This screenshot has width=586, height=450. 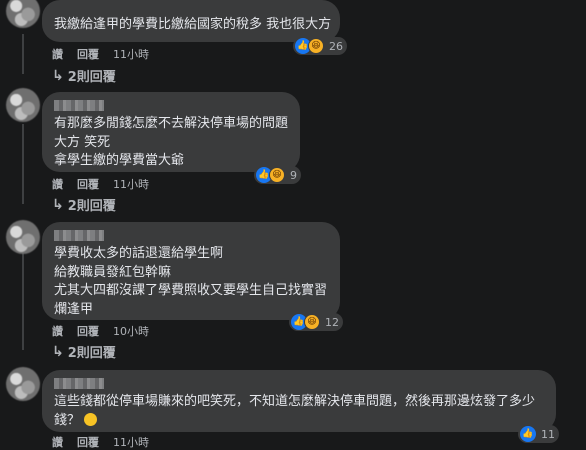 What do you see at coordinates (332, 322) in the screenshot?
I see `reaction-count: 12` at bounding box center [332, 322].